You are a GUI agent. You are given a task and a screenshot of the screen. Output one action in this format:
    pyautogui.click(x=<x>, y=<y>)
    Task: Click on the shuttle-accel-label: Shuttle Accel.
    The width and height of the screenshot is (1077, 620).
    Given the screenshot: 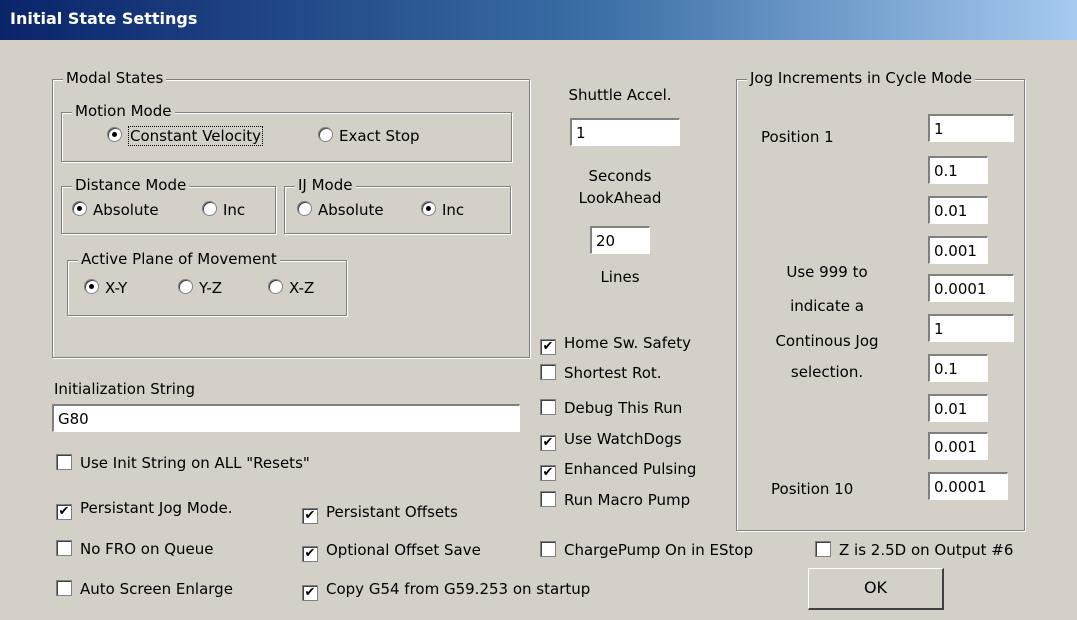 What is the action you would take?
    pyautogui.click(x=620, y=95)
    